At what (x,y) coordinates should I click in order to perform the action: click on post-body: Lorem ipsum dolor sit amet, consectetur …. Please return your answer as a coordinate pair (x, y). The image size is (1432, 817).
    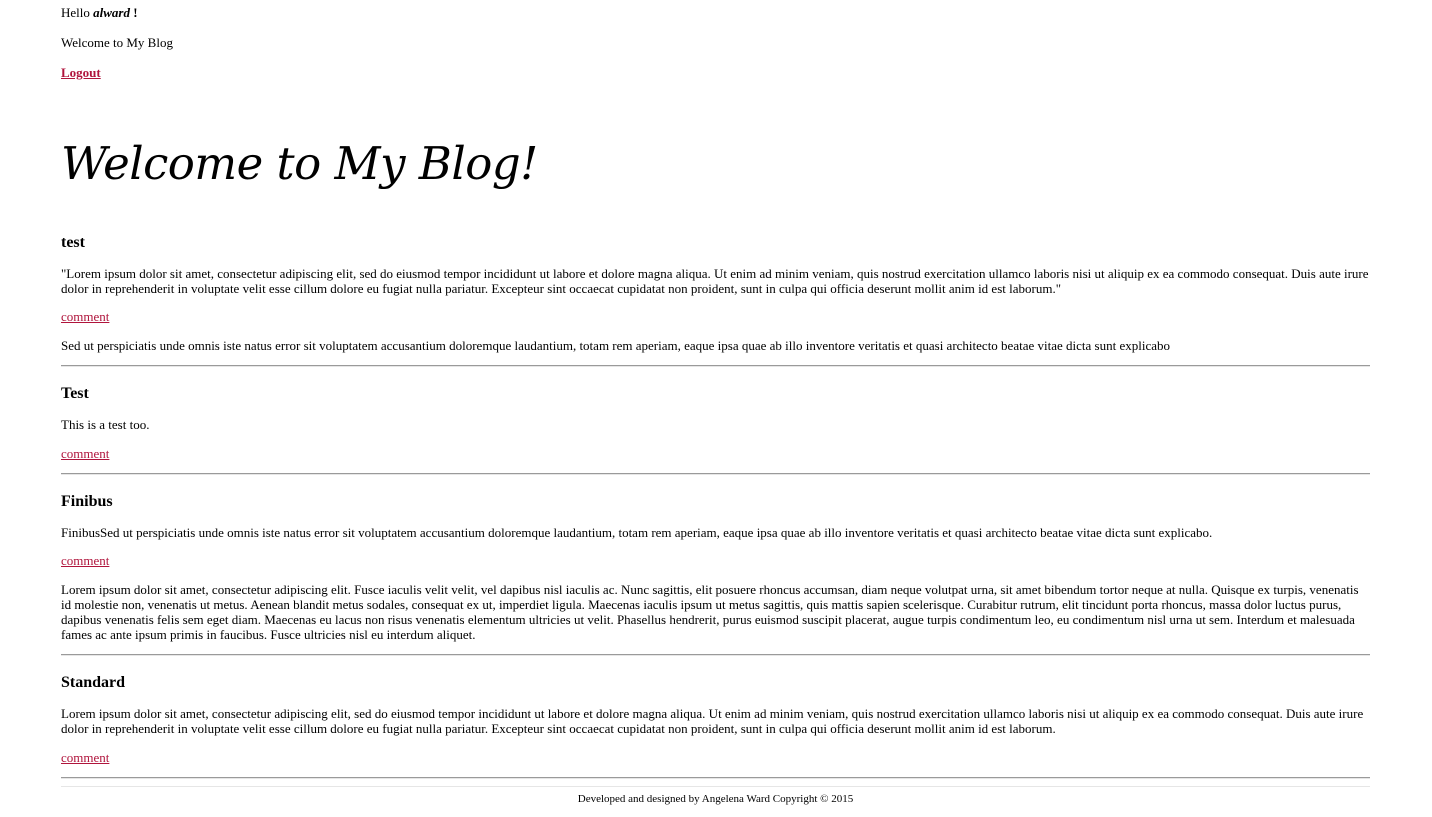
    Looking at the image, I should click on (712, 721).